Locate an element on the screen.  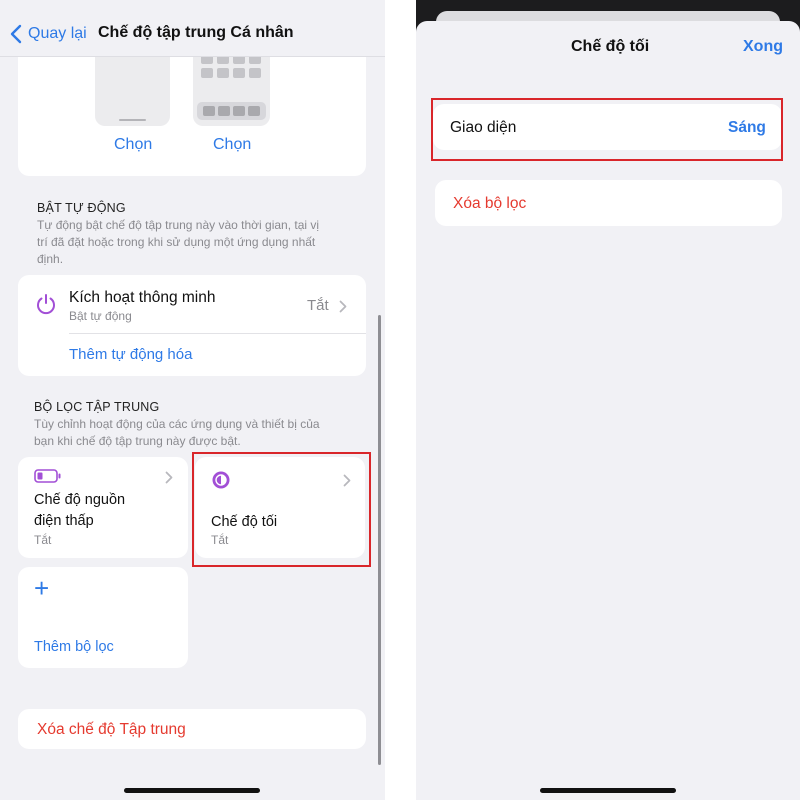
back-button: Quay lại is located at coordinates (48, 34).